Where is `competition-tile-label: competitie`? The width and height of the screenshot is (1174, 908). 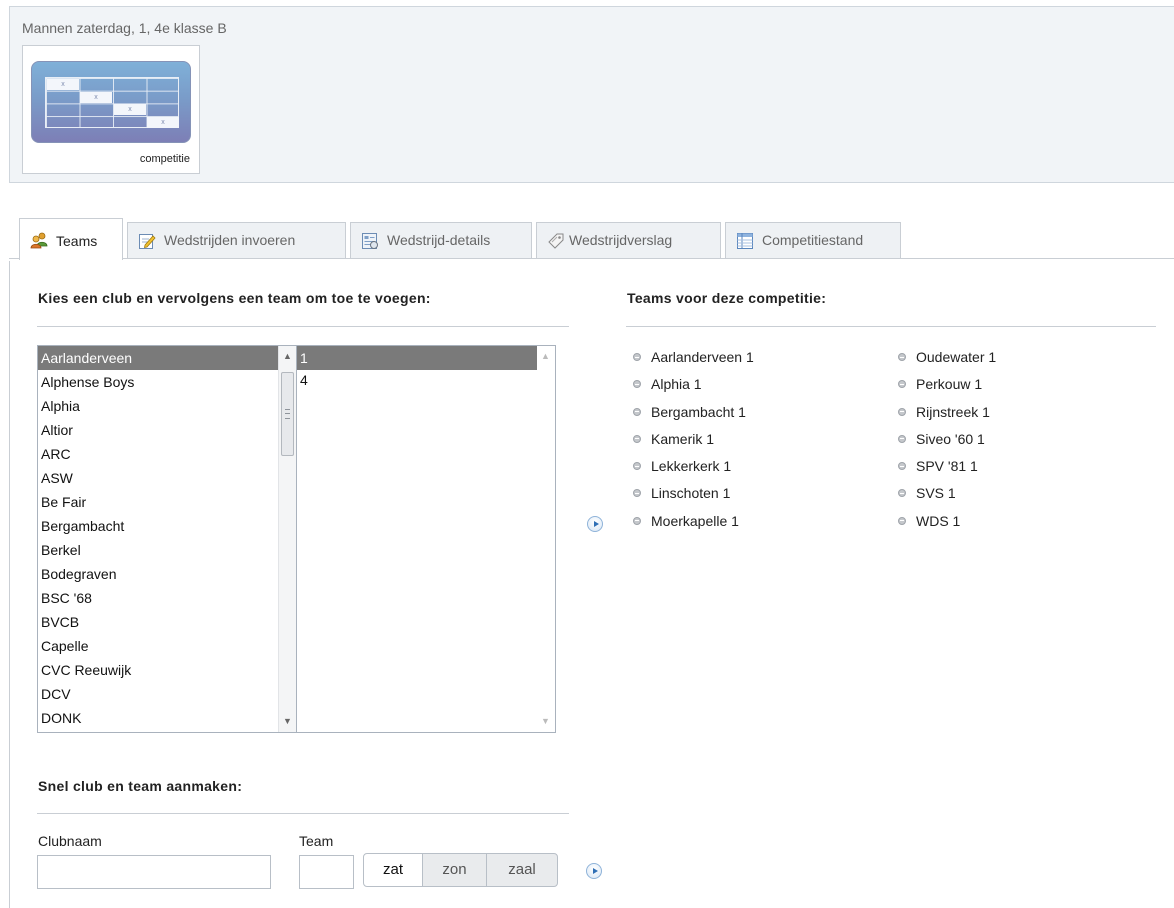 competition-tile-label: competitie is located at coordinates (164, 159).